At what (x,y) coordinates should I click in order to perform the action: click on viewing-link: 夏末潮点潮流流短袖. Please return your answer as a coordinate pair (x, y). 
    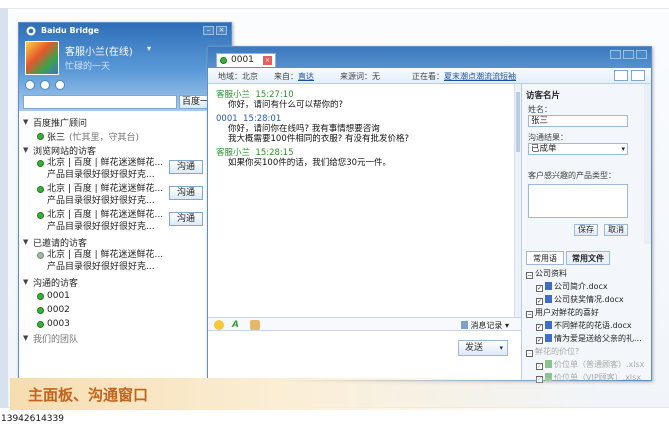
    Looking at the image, I should click on (480, 76).